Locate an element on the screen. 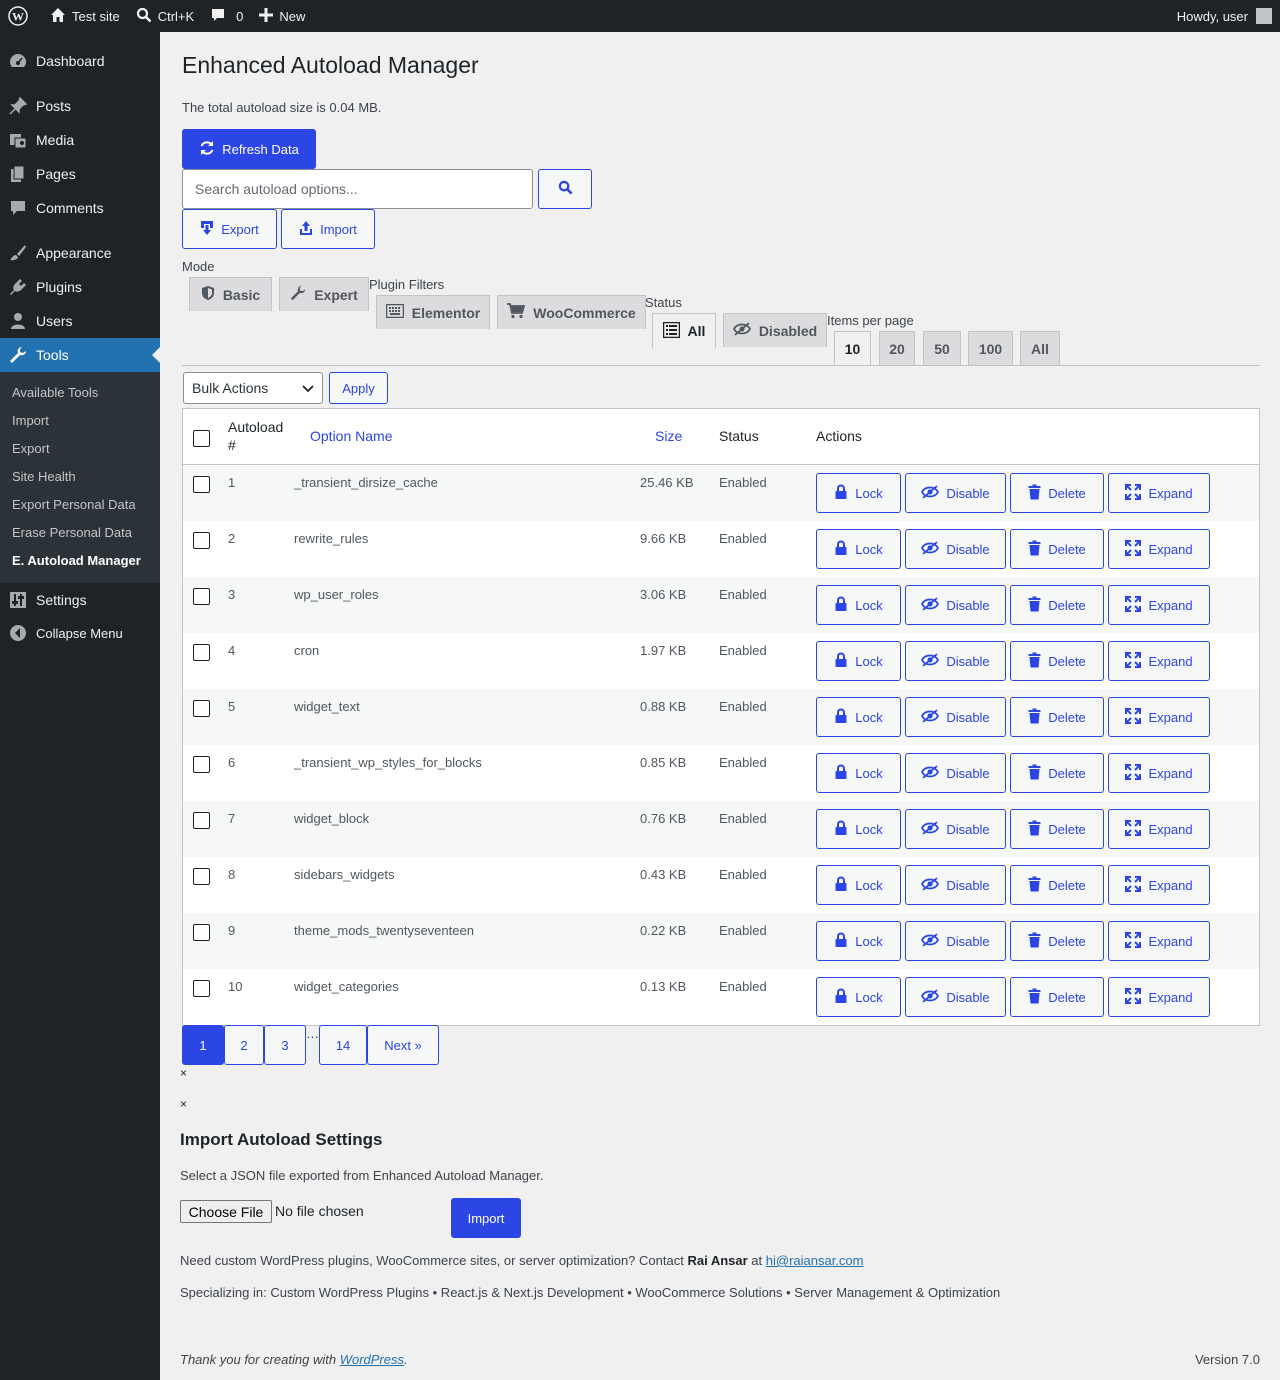 This screenshot has width=1280, height=1380. page-3-button: 3 is located at coordinates (285, 1045).